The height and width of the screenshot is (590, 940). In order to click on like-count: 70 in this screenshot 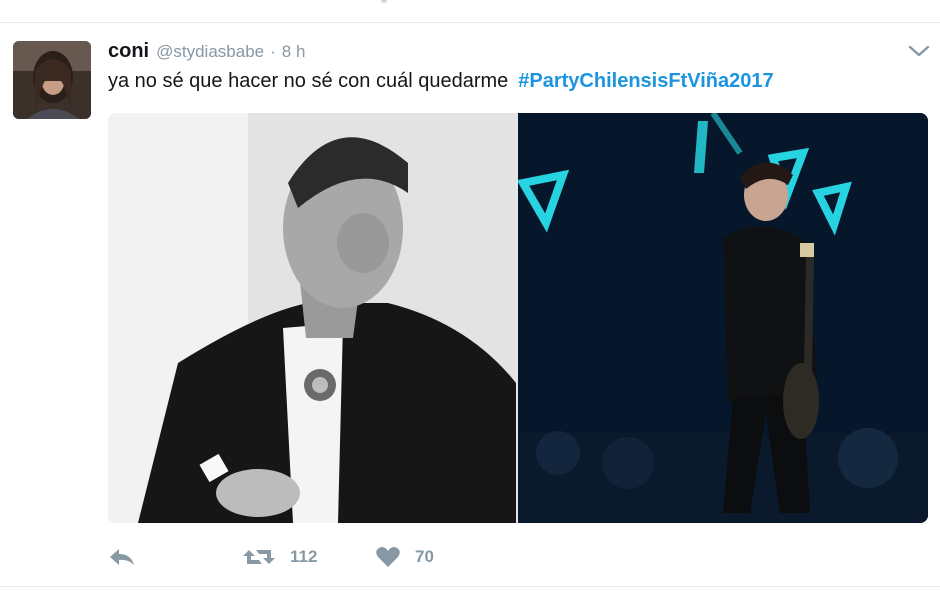, I will do `click(424, 556)`.